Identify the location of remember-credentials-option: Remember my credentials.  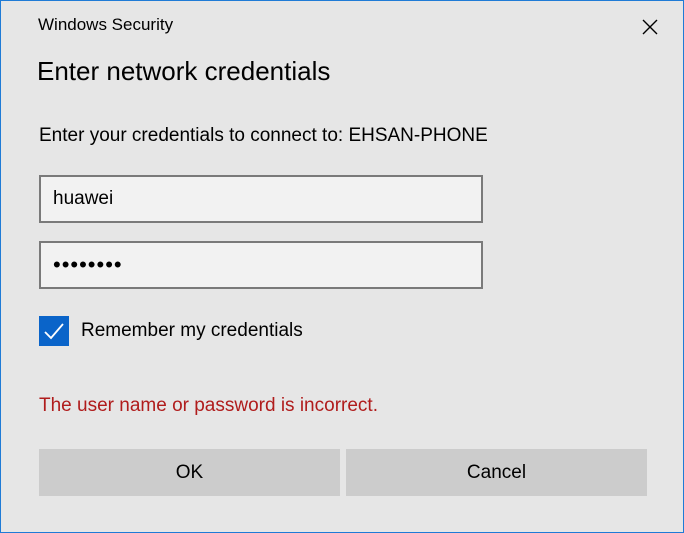
(171, 331).